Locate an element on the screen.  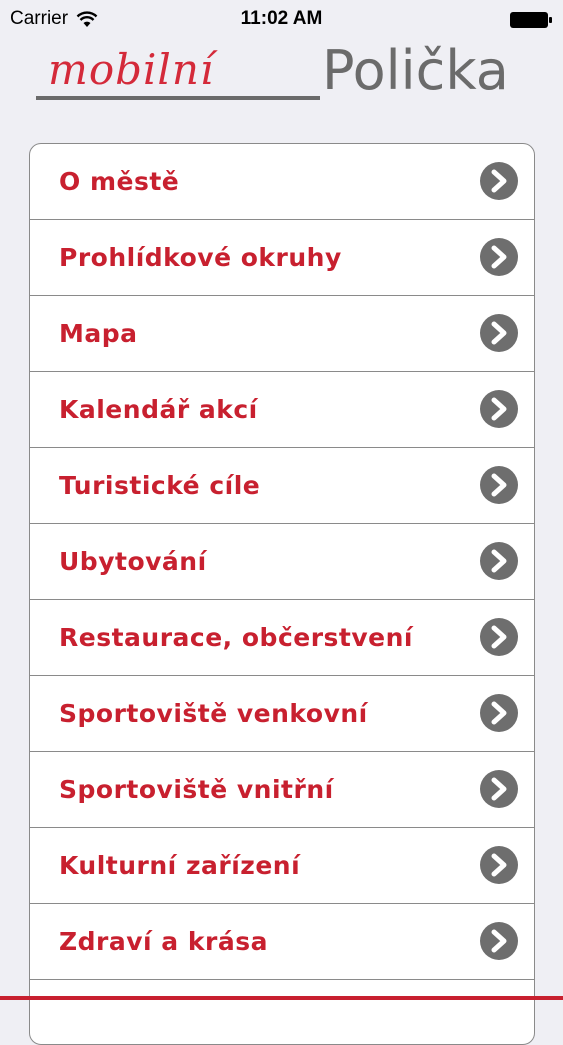
menu-item-label: Mapa is located at coordinates (98, 333).